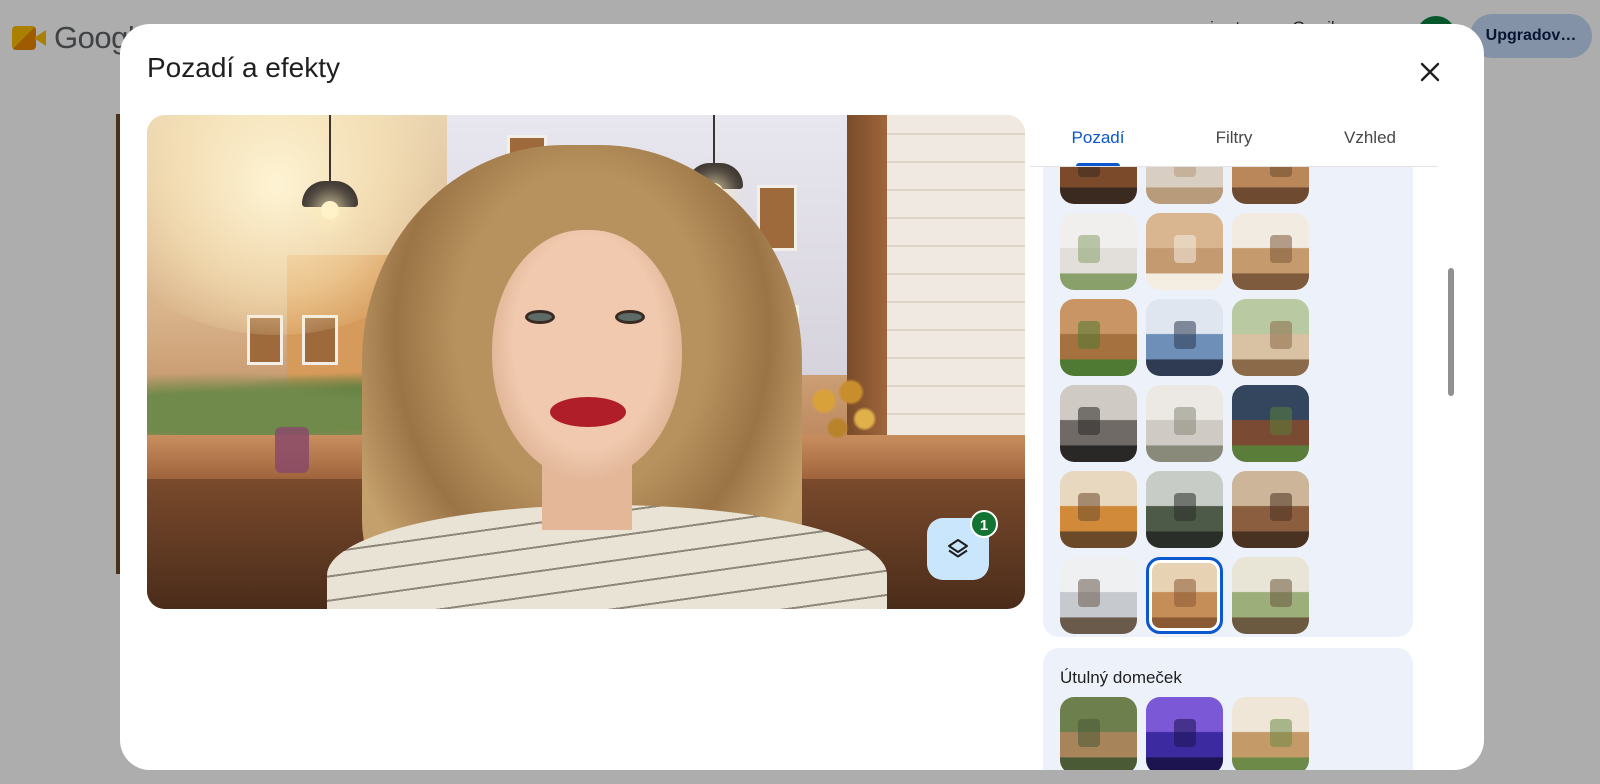 This screenshot has height=784, width=1600. Describe the element at coordinates (244, 67) in the screenshot. I see `dialog-title: Pozadí a efekty` at that location.